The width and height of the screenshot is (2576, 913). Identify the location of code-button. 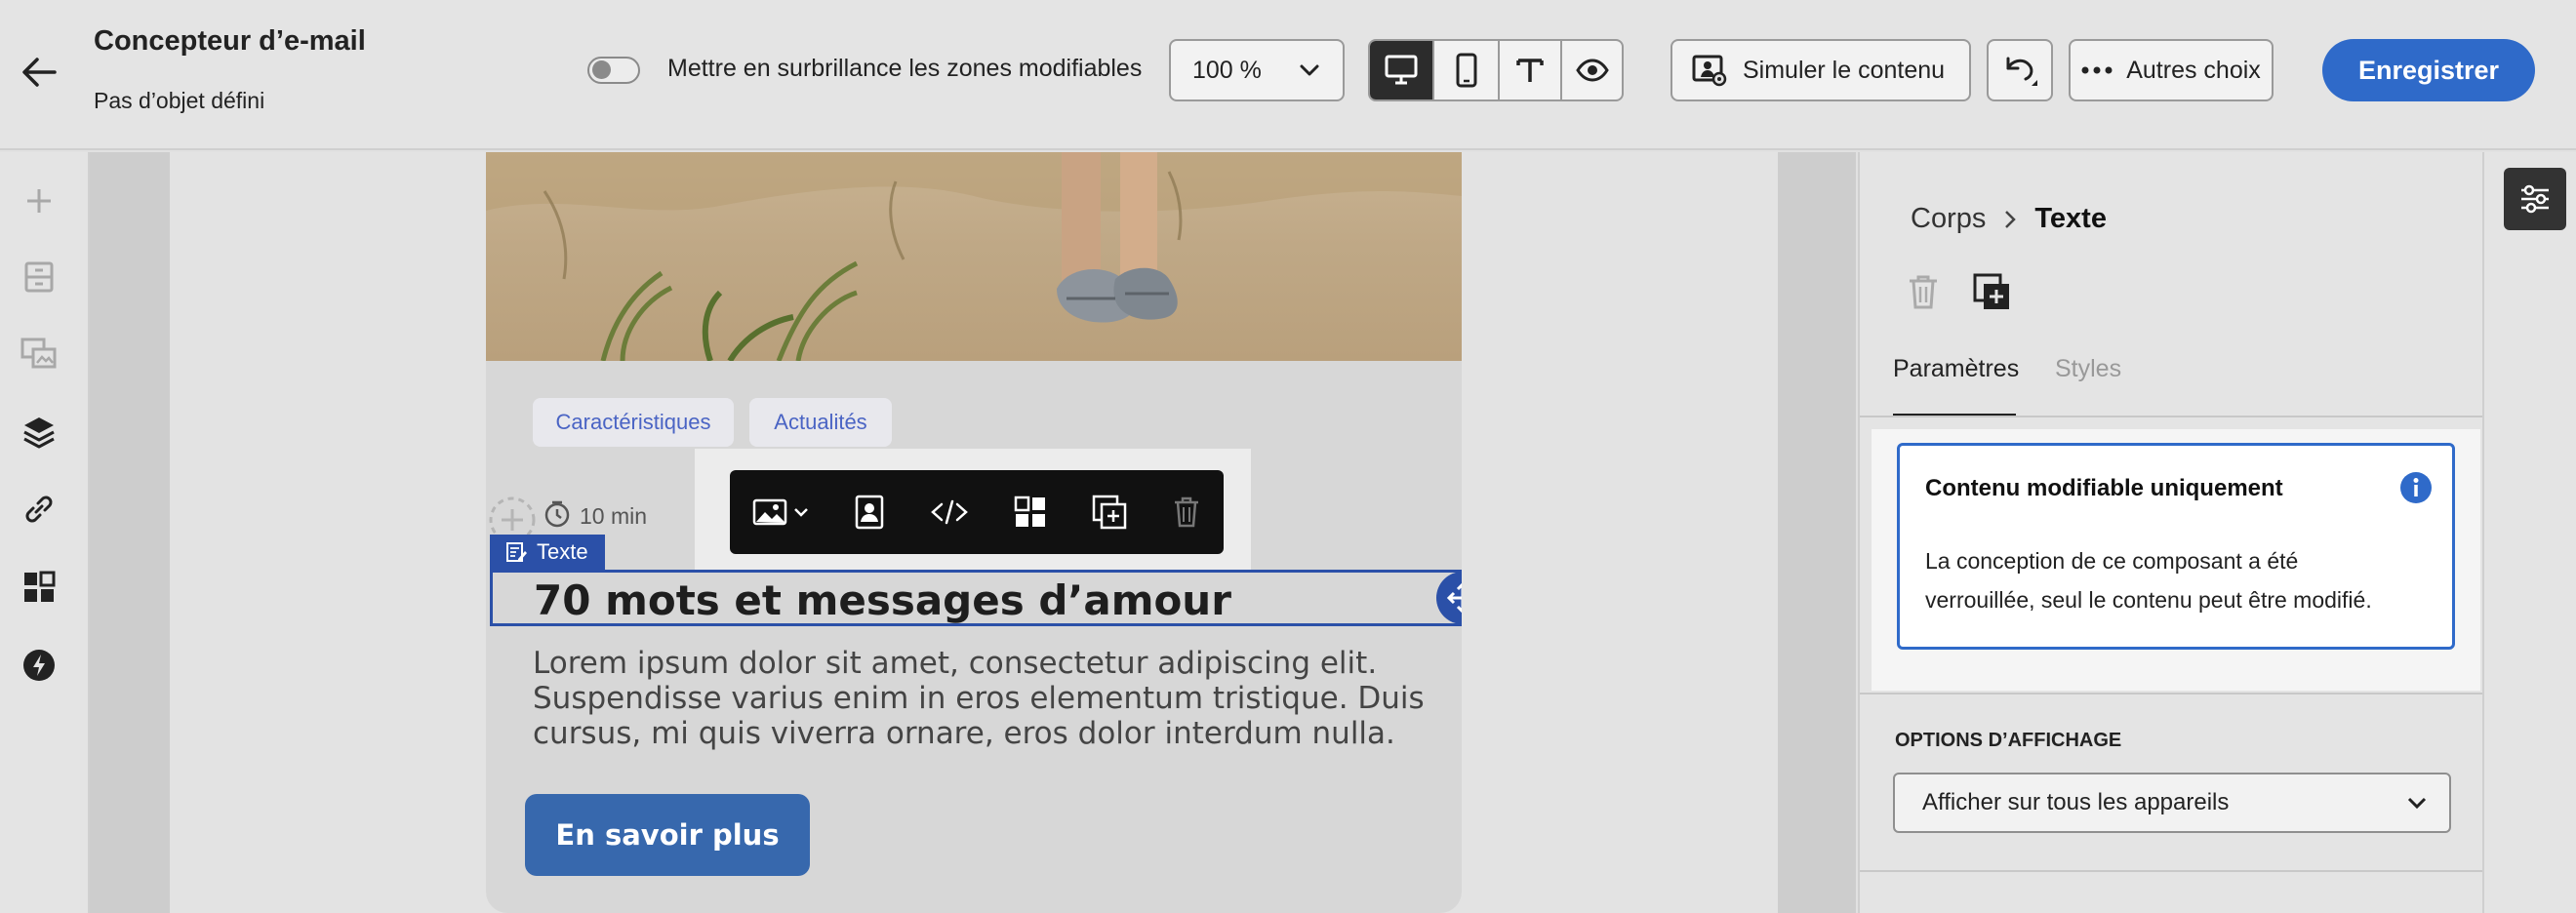
(949, 512).